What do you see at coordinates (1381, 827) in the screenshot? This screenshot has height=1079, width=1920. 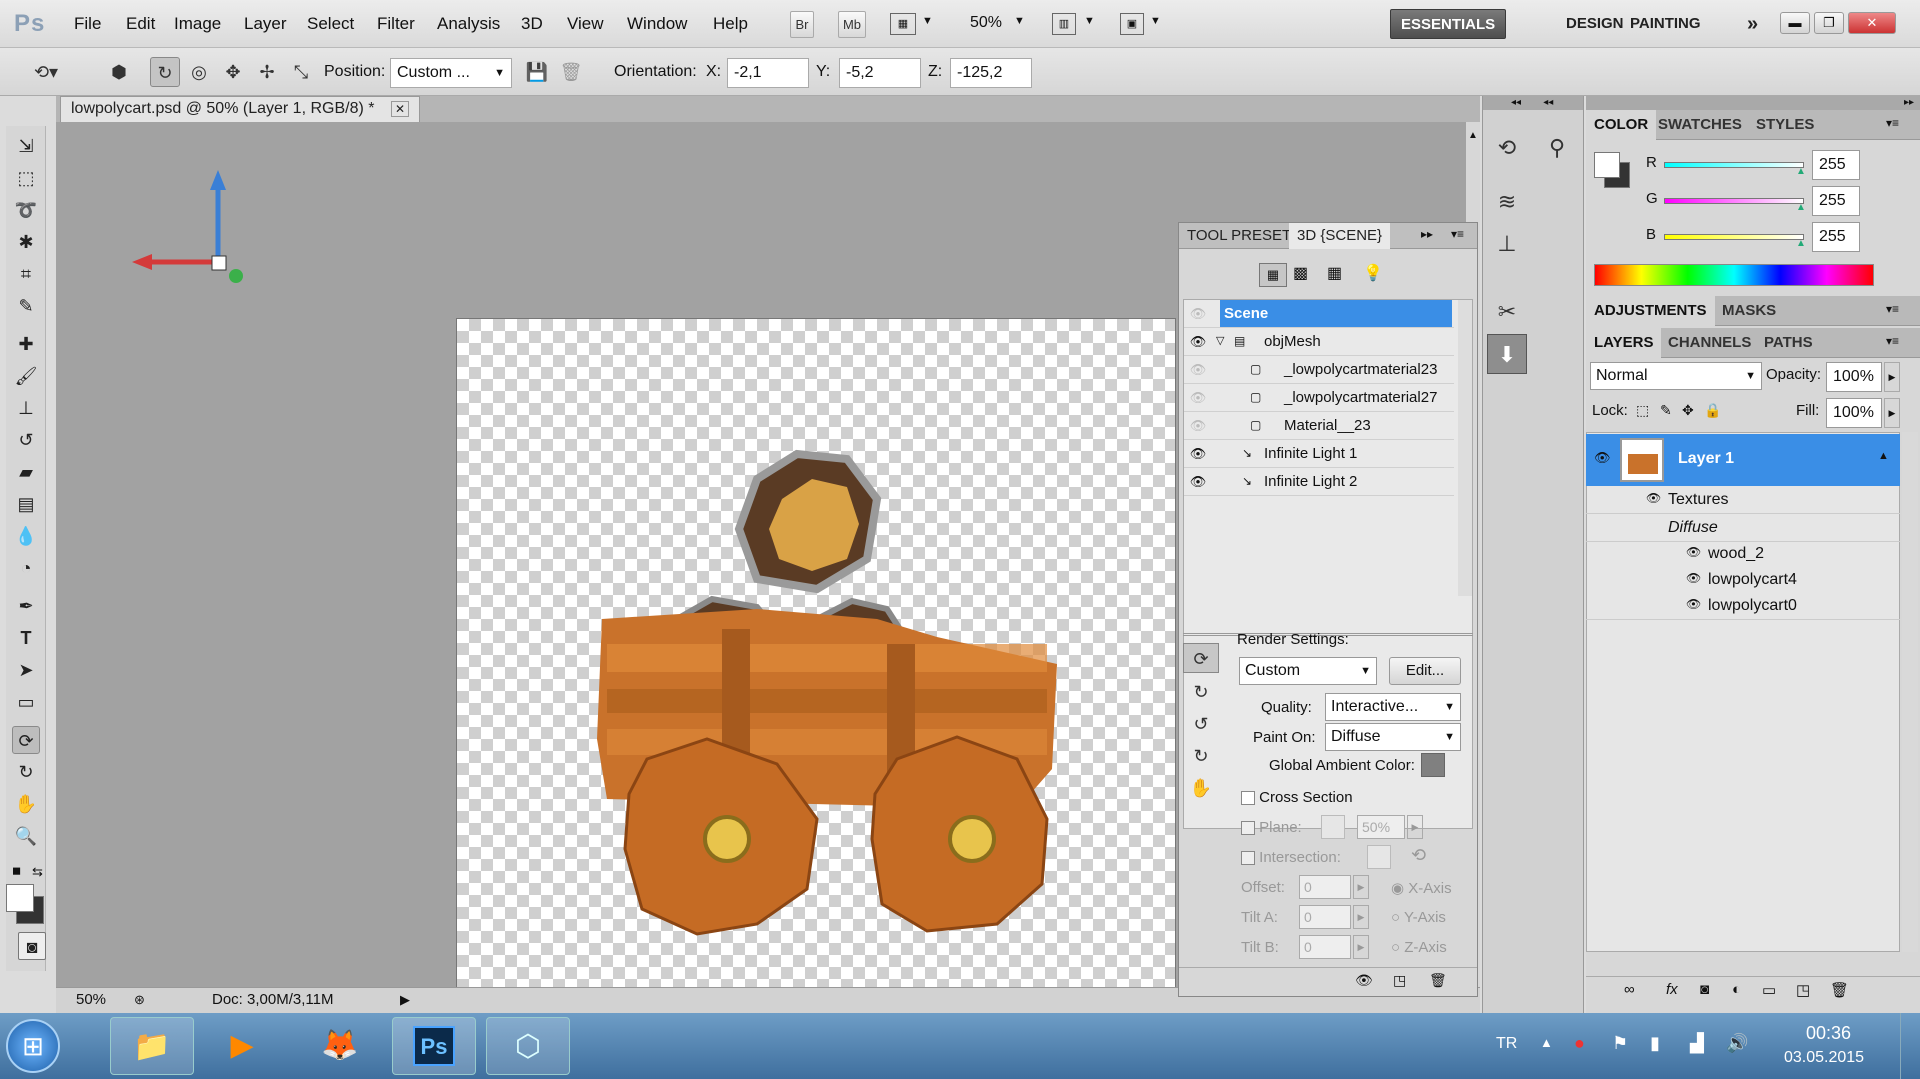 I see `plane-opacity-input: 50%` at bounding box center [1381, 827].